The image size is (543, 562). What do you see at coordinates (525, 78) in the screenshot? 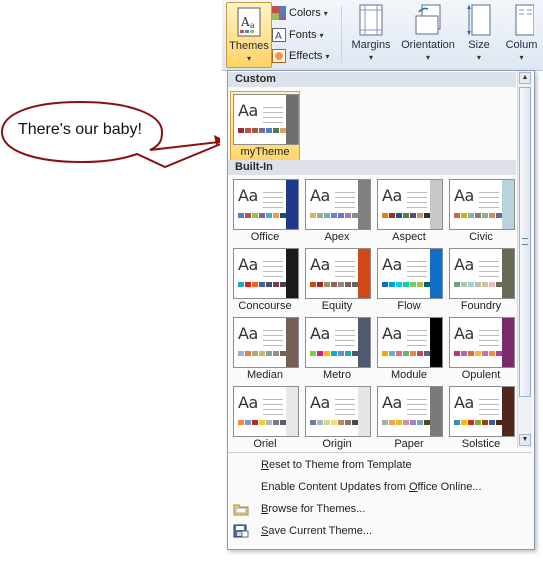
I see `scroll-up-icon: ▲` at bounding box center [525, 78].